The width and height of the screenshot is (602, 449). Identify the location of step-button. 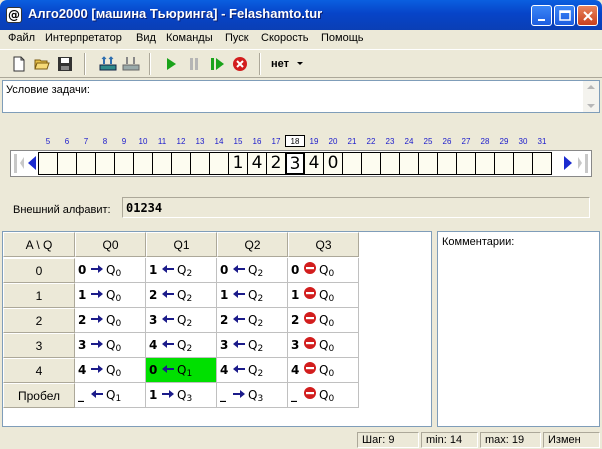
(217, 64).